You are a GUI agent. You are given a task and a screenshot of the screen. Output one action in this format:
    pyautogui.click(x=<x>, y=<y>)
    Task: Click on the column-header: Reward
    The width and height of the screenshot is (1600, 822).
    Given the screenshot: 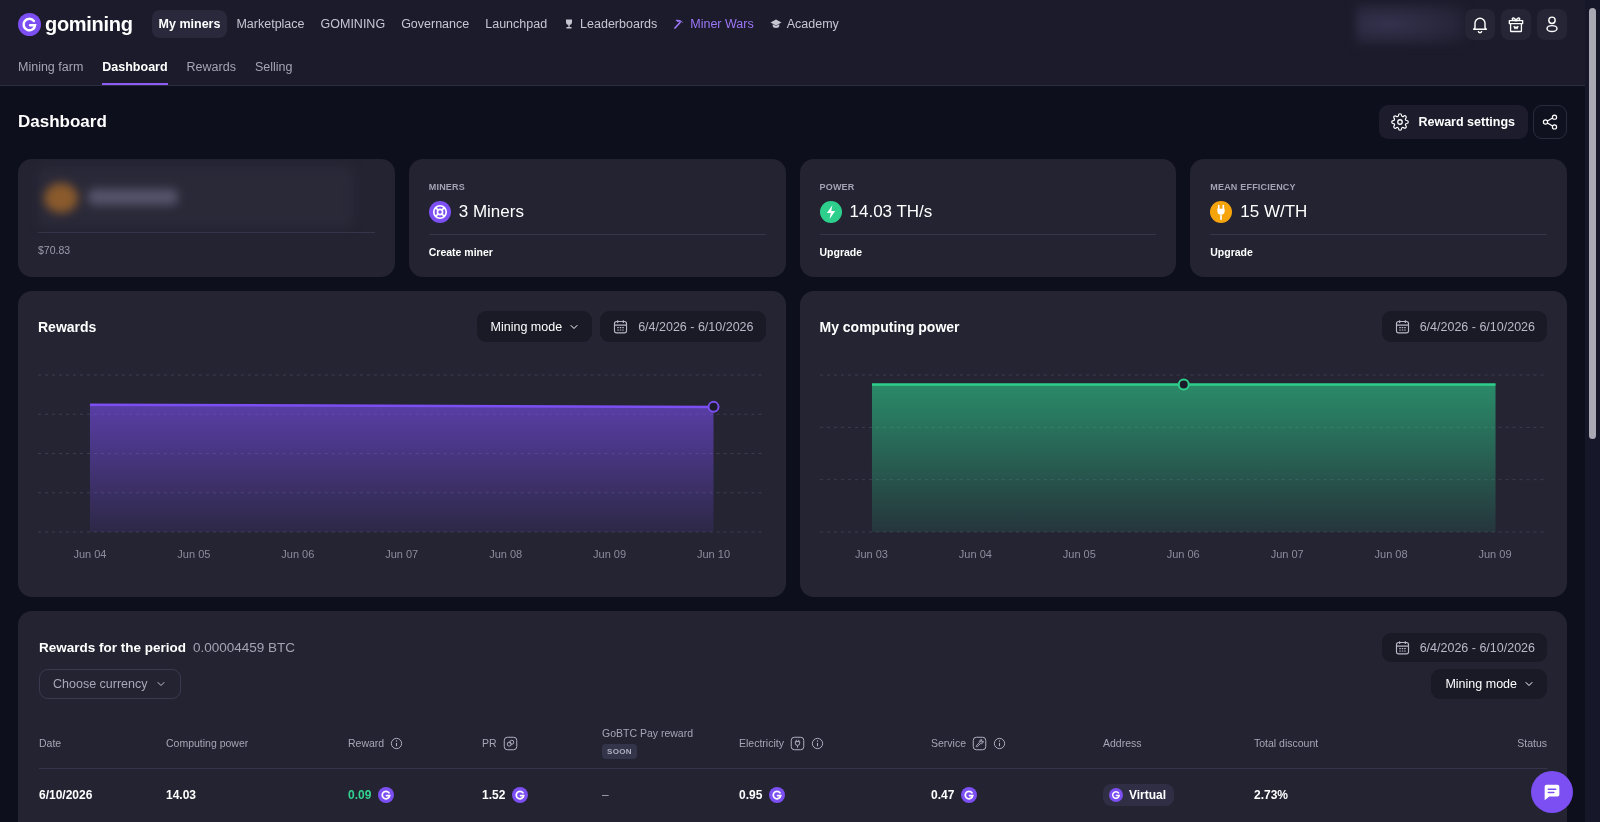 What is the action you would take?
    pyautogui.click(x=366, y=743)
    